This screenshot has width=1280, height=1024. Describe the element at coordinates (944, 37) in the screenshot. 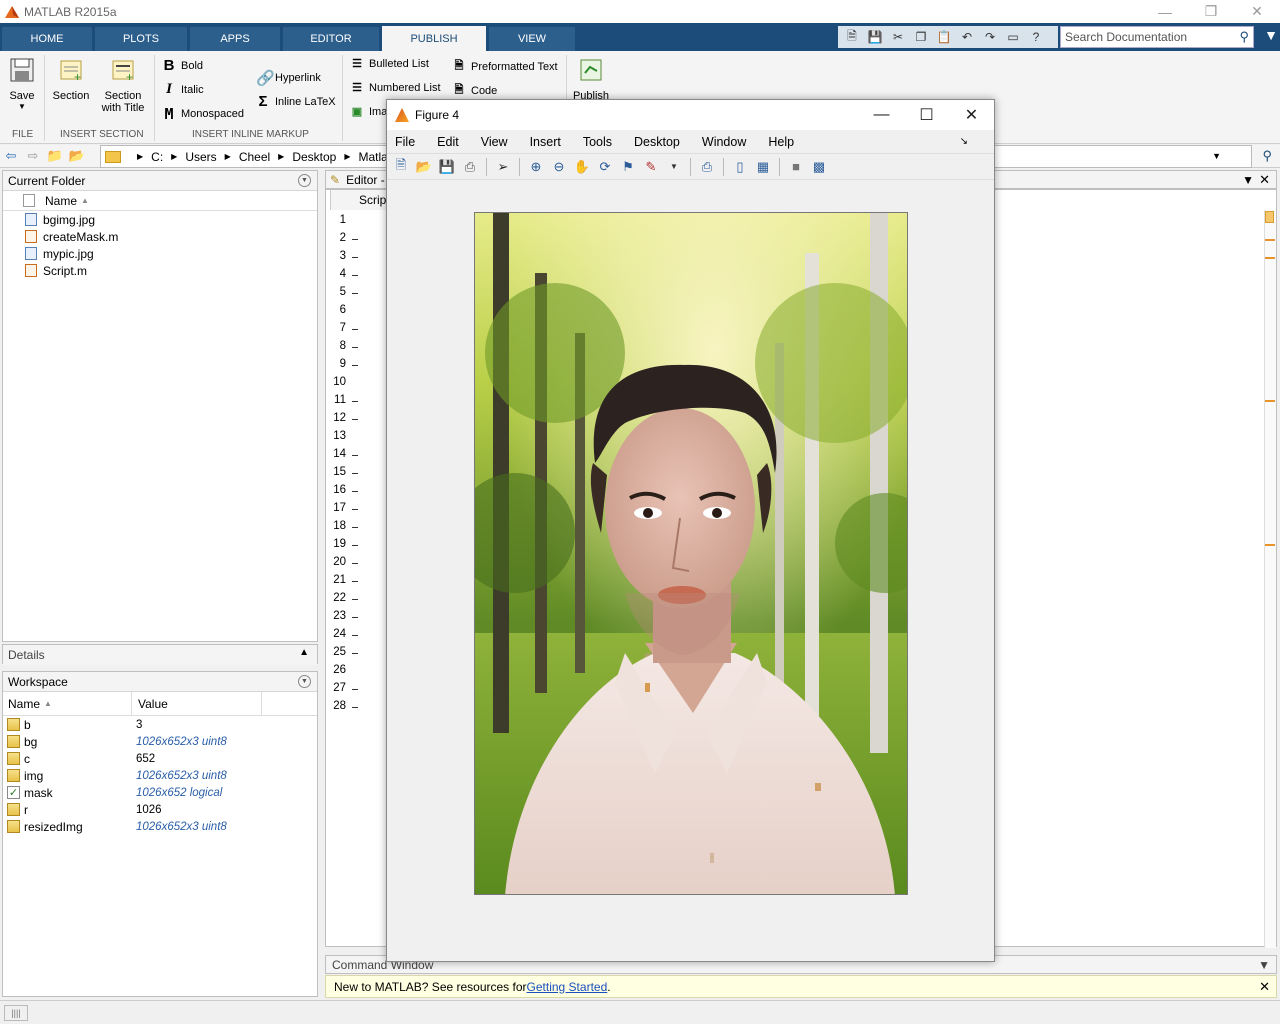

I see `paste-icon: 📋` at that location.